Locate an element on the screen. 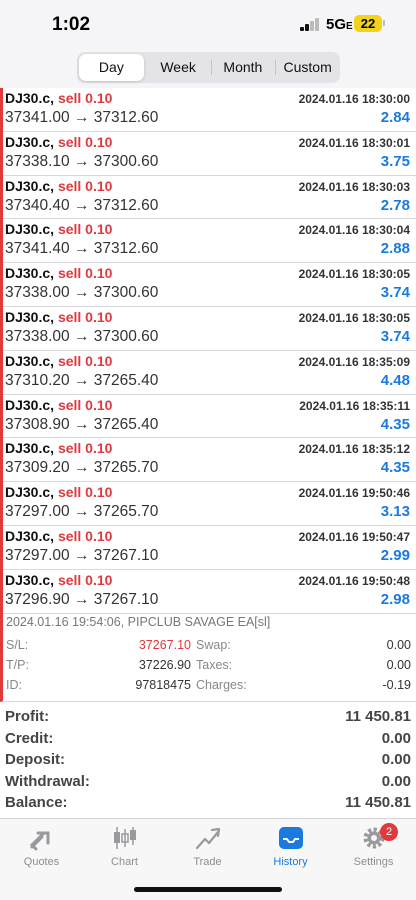  tabbar-history: History is located at coordinates (290, 846).